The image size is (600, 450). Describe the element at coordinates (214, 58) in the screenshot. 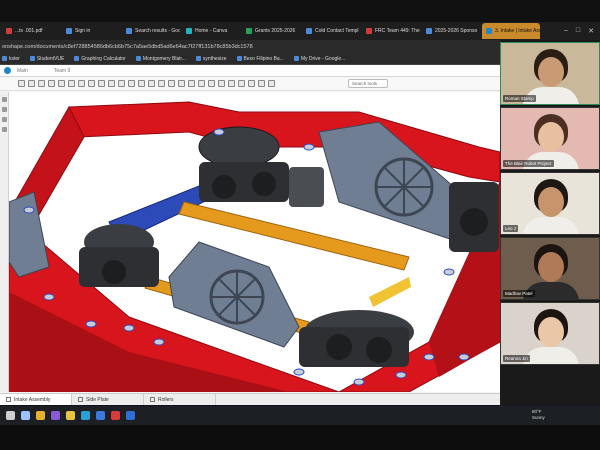

I see `bookmark-label: synthesize` at that location.